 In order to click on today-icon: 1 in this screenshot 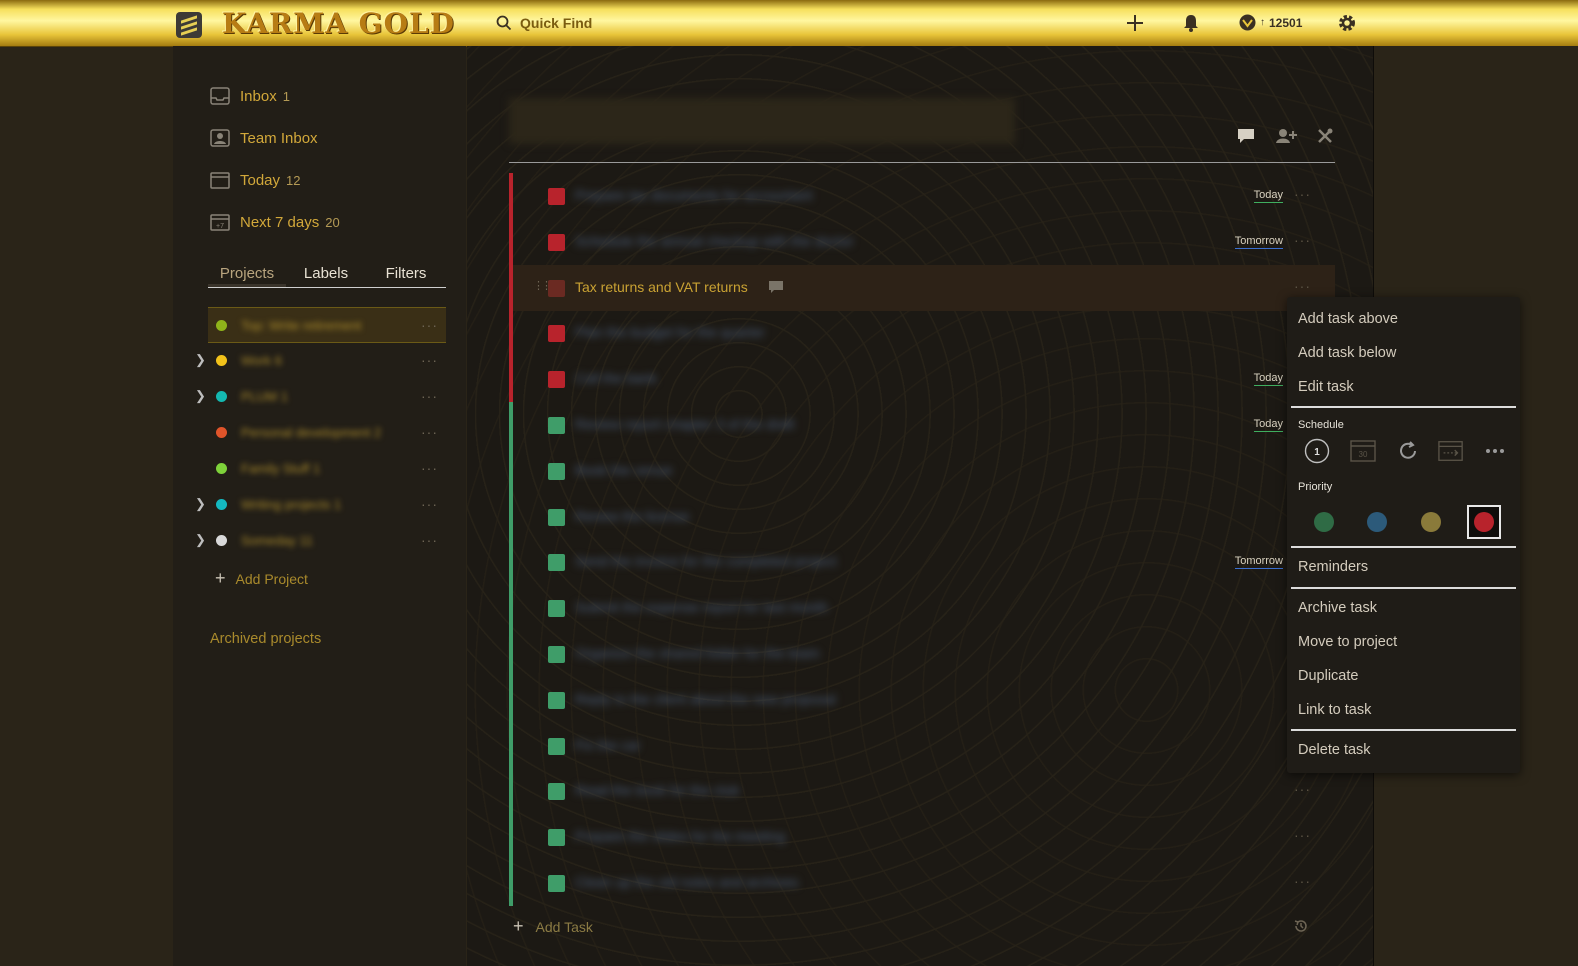, I will do `click(1317, 451)`.